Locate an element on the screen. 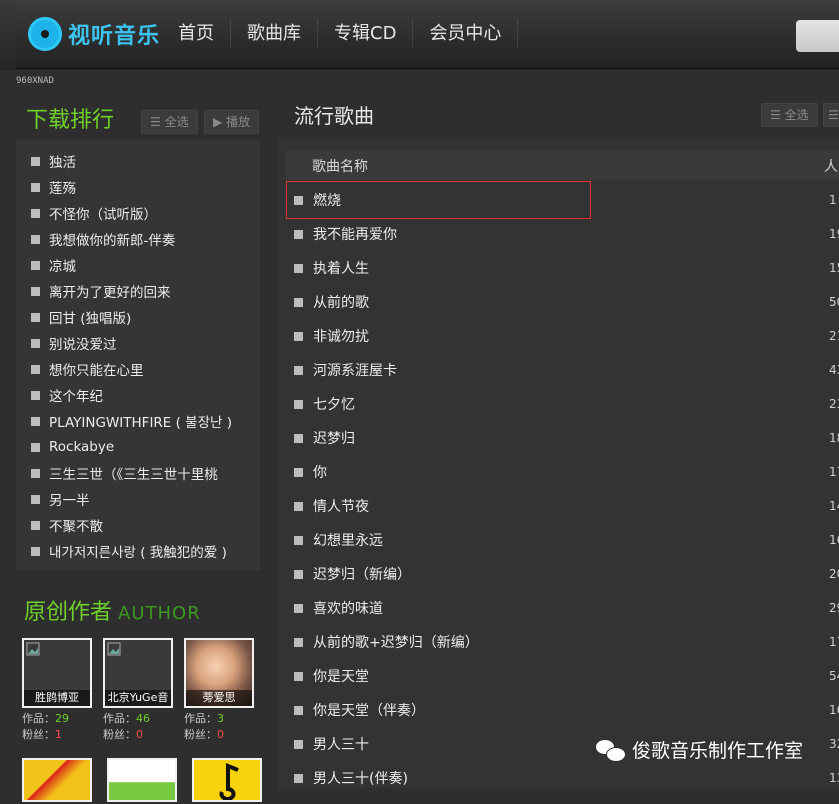 The image size is (839, 804). list-item: 凉城 is located at coordinates (138, 265).